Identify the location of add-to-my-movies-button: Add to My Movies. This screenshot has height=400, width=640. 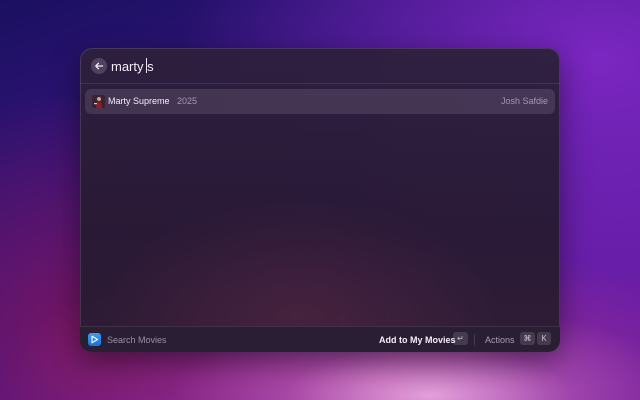
(417, 340).